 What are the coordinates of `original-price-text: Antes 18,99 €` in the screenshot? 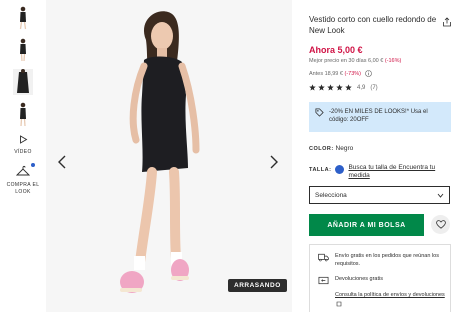 It's located at (327, 73).